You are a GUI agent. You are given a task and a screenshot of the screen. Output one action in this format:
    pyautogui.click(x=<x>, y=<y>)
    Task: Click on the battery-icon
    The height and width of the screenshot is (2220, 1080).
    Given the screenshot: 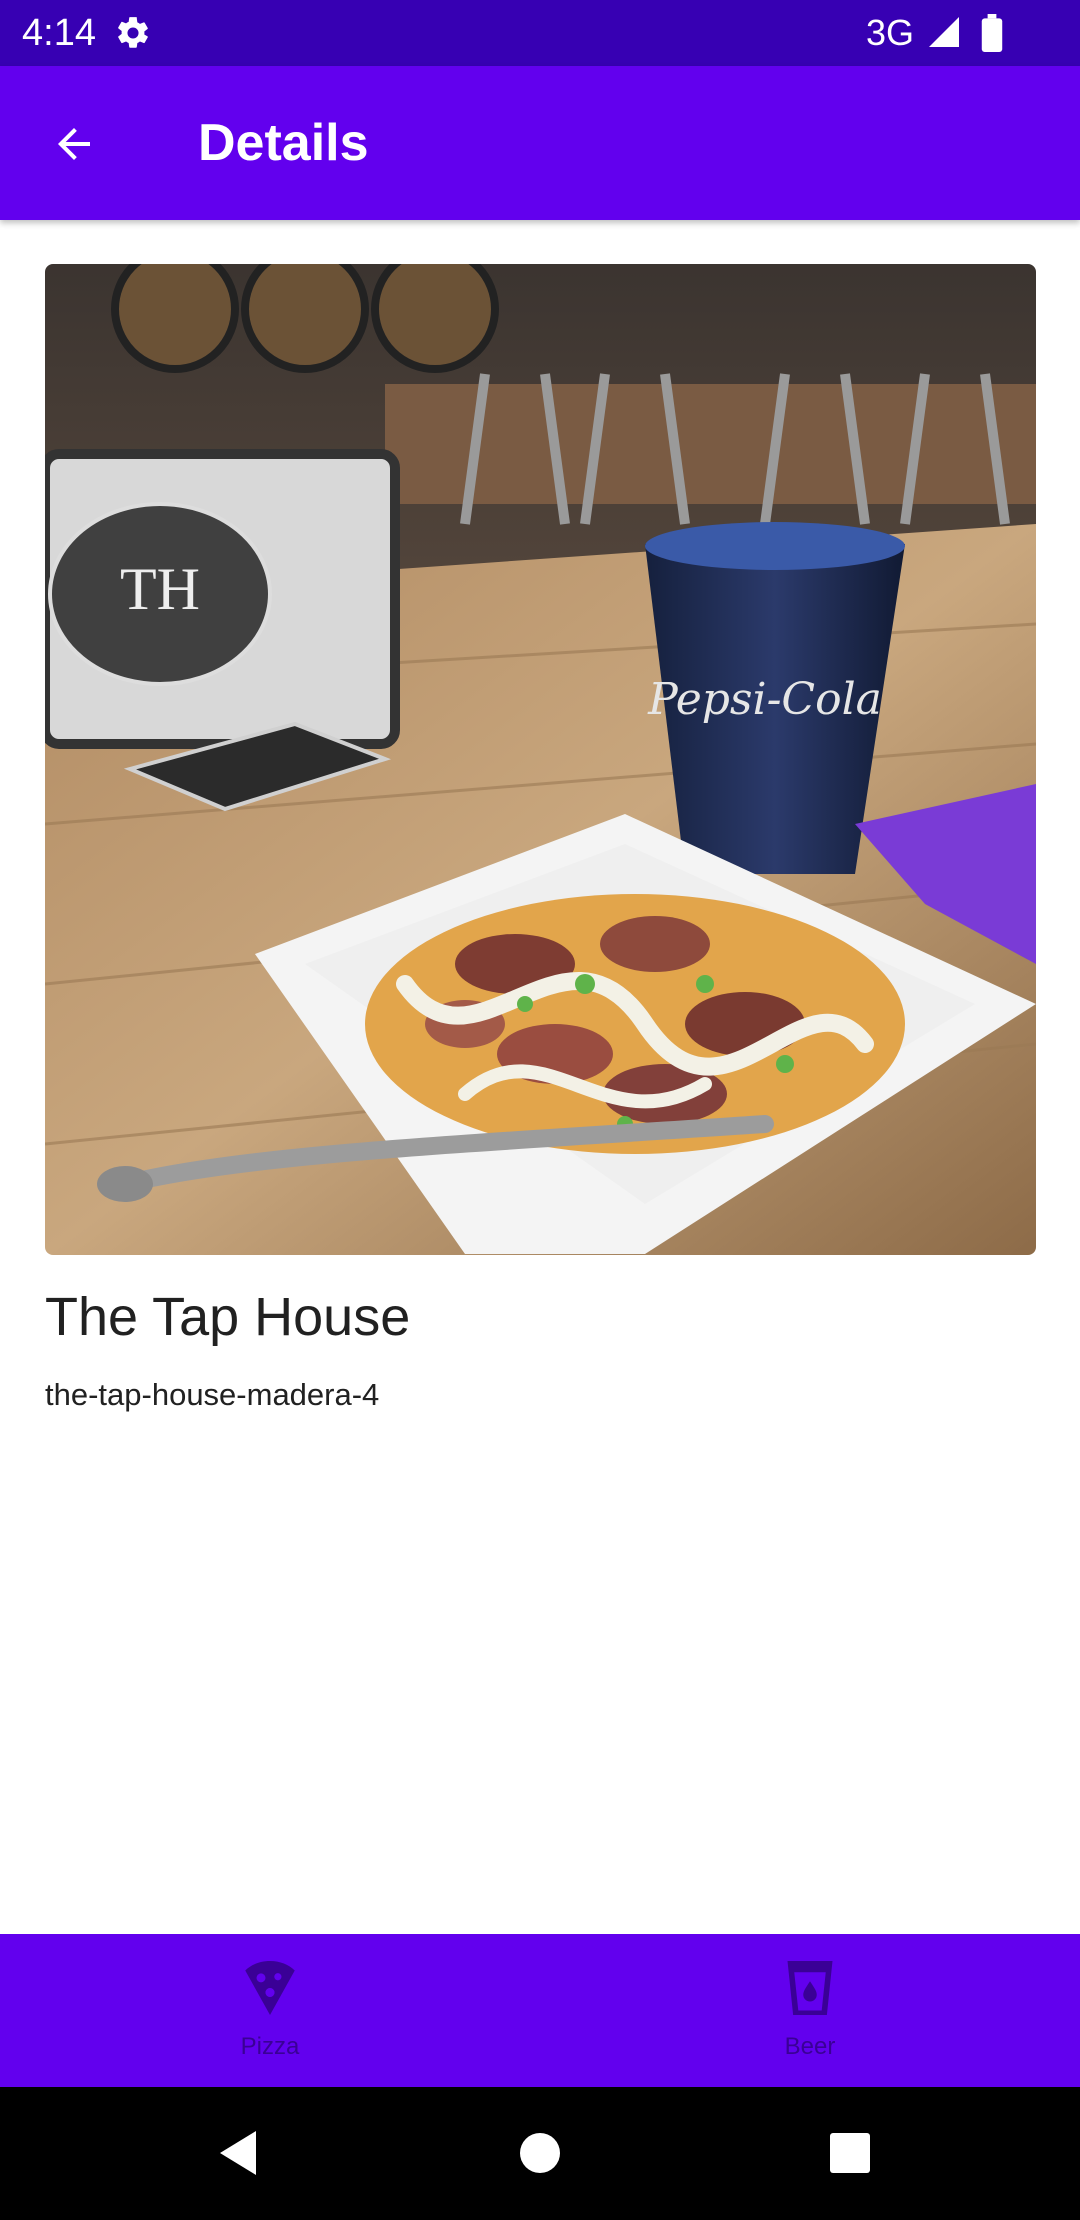 What is the action you would take?
    pyautogui.click(x=992, y=33)
    